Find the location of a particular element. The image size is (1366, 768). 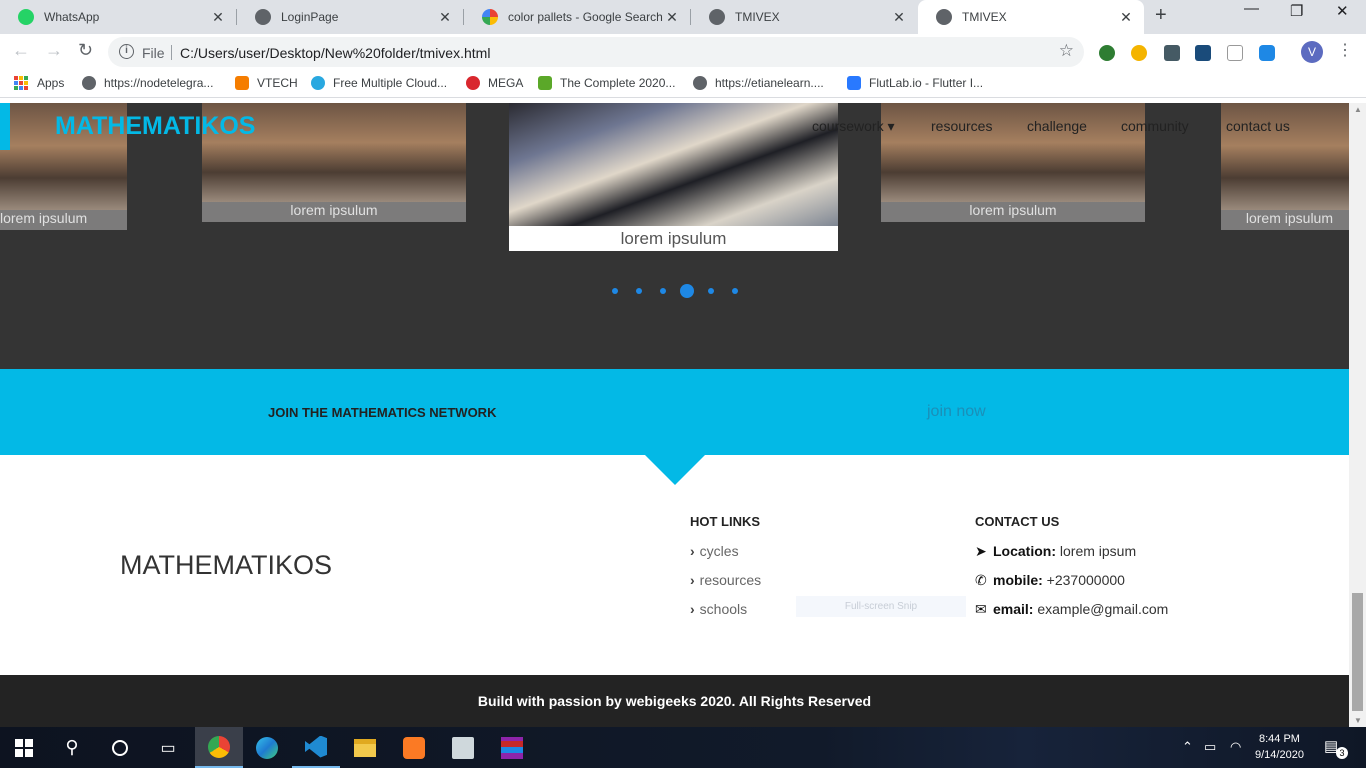

banner-arrow is located at coordinates (675, 470).